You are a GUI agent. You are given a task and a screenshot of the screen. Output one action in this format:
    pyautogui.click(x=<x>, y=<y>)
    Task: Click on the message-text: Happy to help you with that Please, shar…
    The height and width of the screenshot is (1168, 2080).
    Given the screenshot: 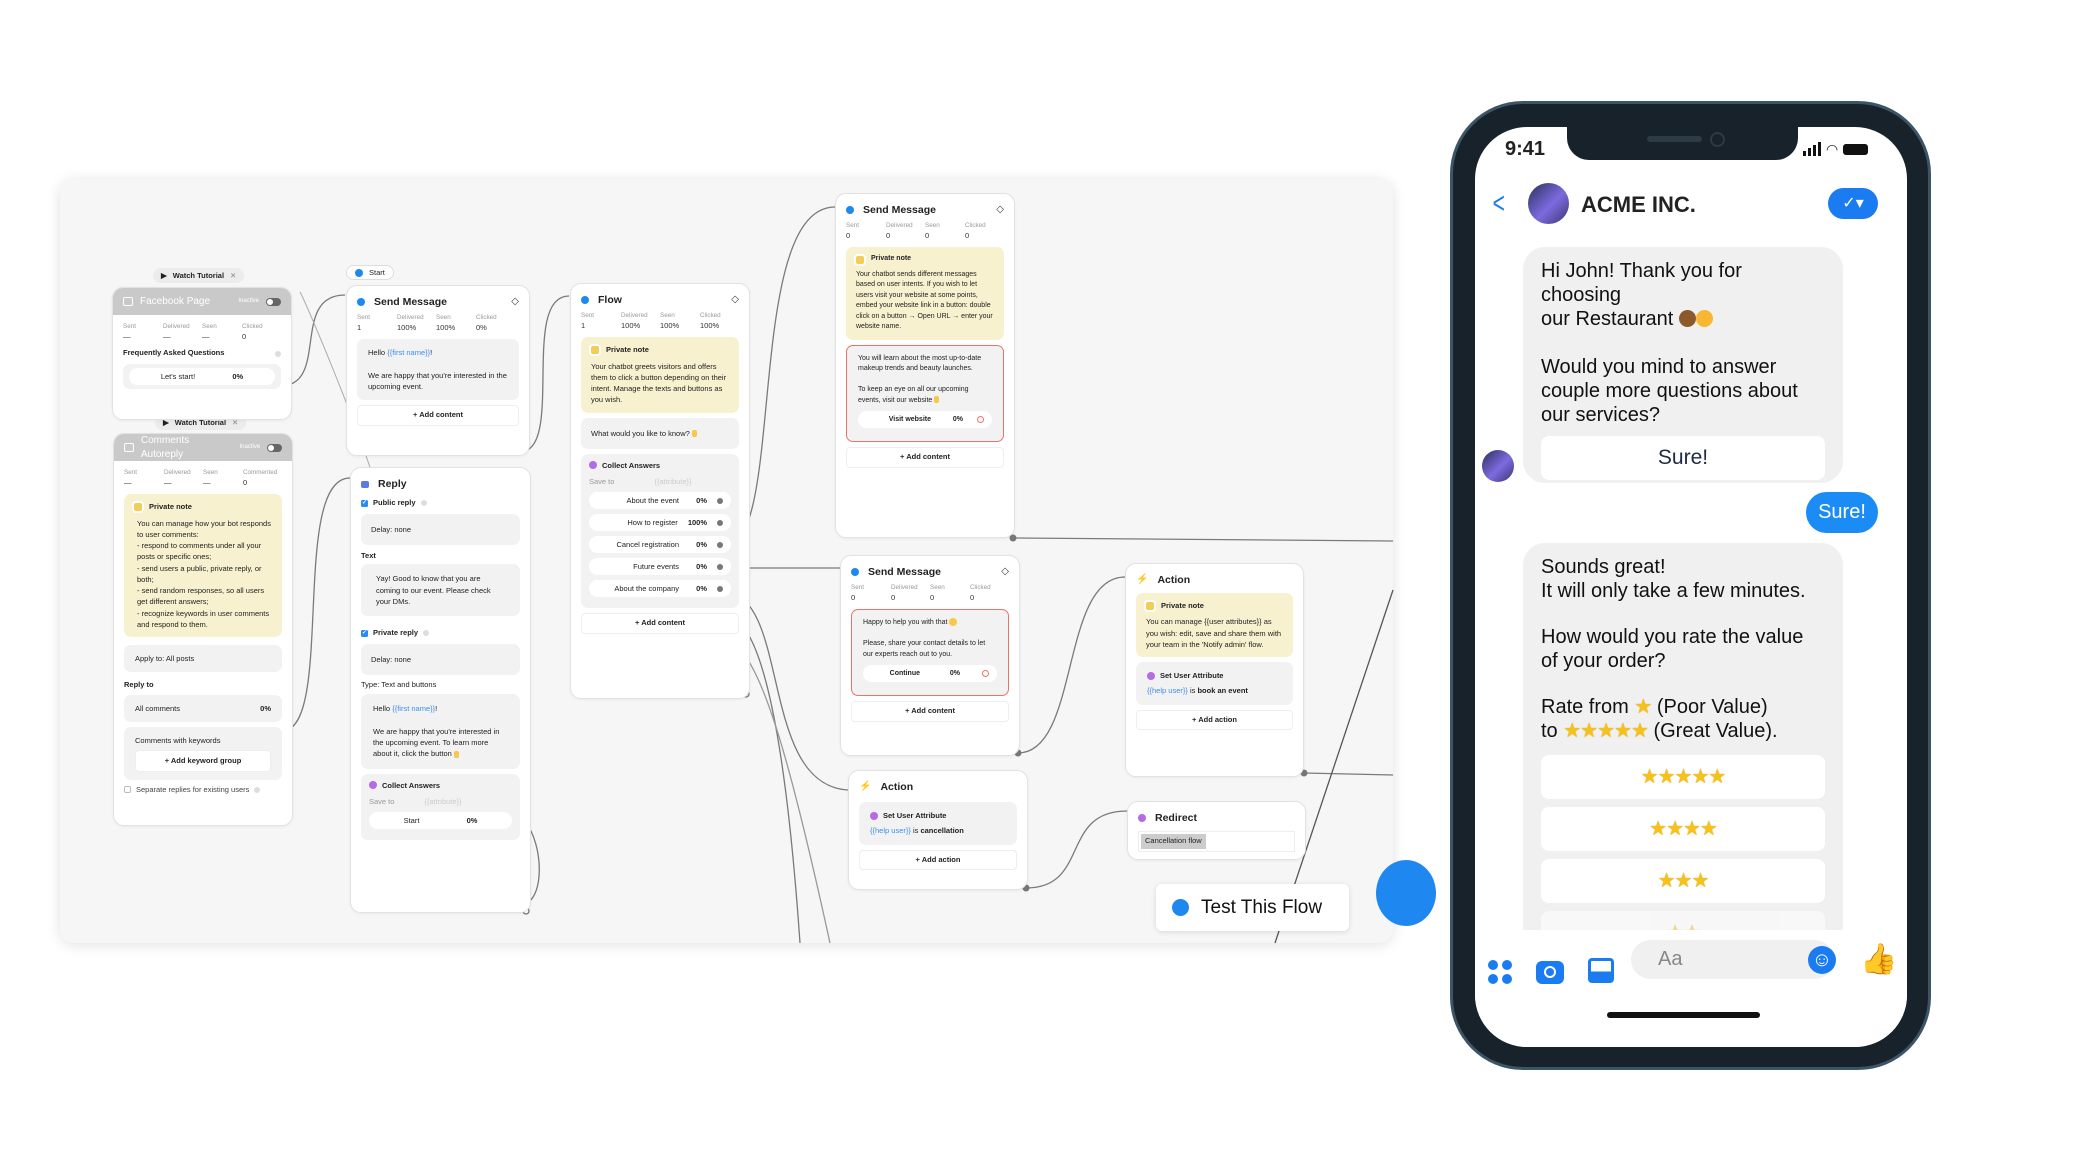 What is the action you would take?
    pyautogui.click(x=930, y=653)
    